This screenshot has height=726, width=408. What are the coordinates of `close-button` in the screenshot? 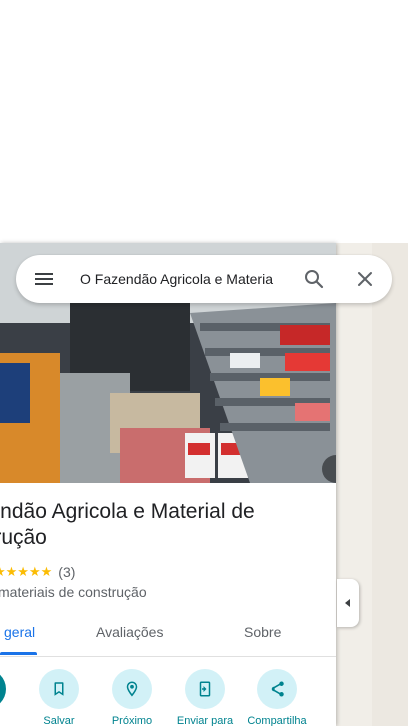 It's located at (365, 279).